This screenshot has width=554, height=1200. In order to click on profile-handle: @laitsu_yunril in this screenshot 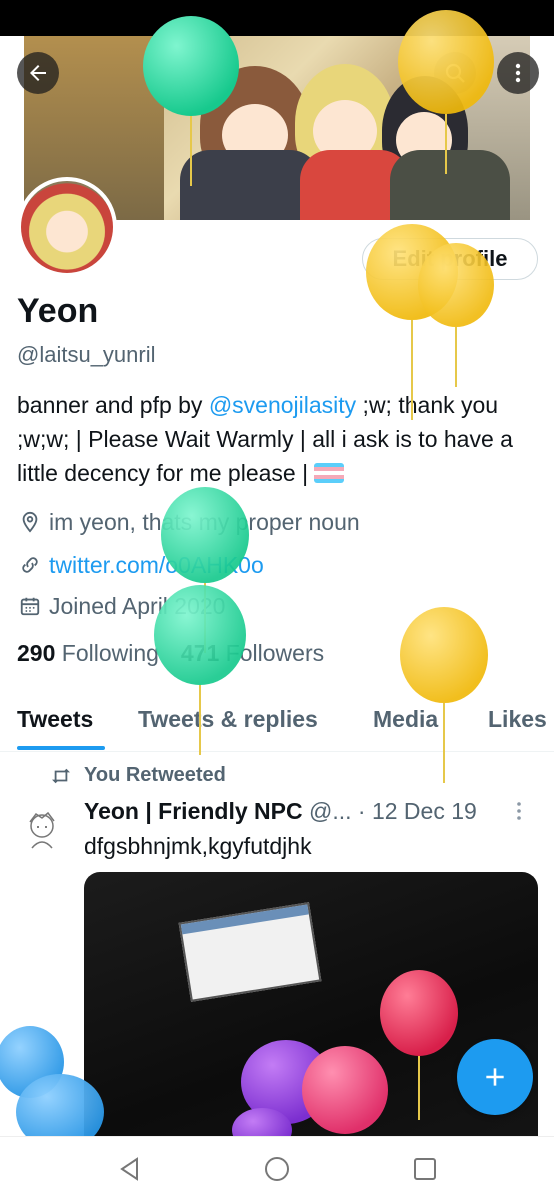, I will do `click(86, 354)`.